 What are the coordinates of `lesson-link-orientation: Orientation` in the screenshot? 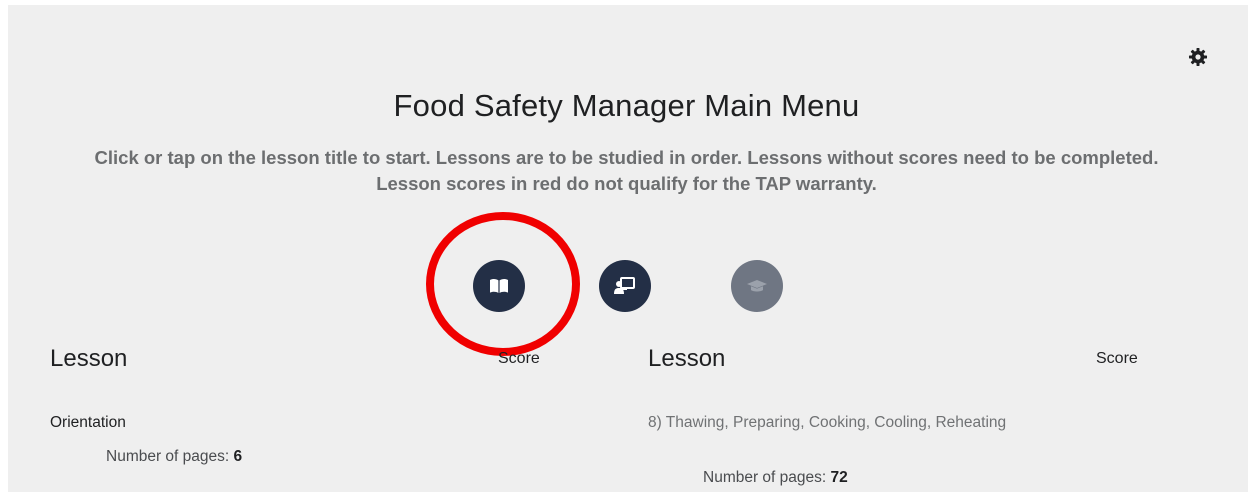 It's located at (88, 422).